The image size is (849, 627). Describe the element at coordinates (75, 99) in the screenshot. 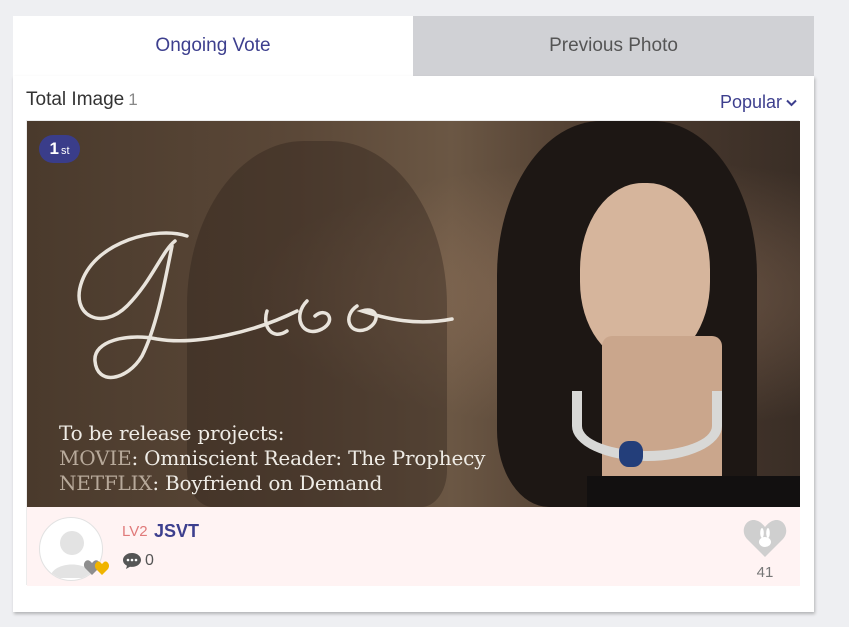

I see `total-image-label: Total Image` at that location.